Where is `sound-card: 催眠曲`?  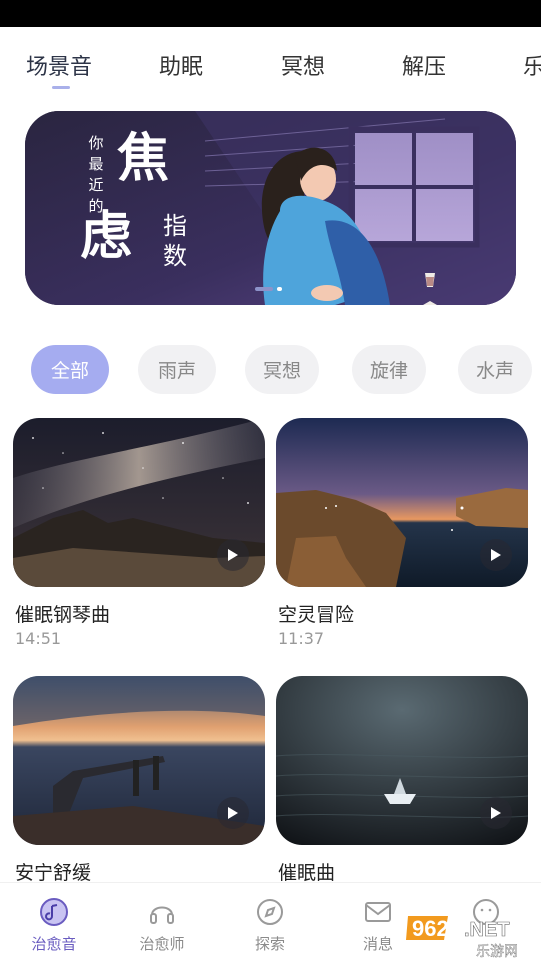
sound-card: 催眠曲 is located at coordinates (402, 780).